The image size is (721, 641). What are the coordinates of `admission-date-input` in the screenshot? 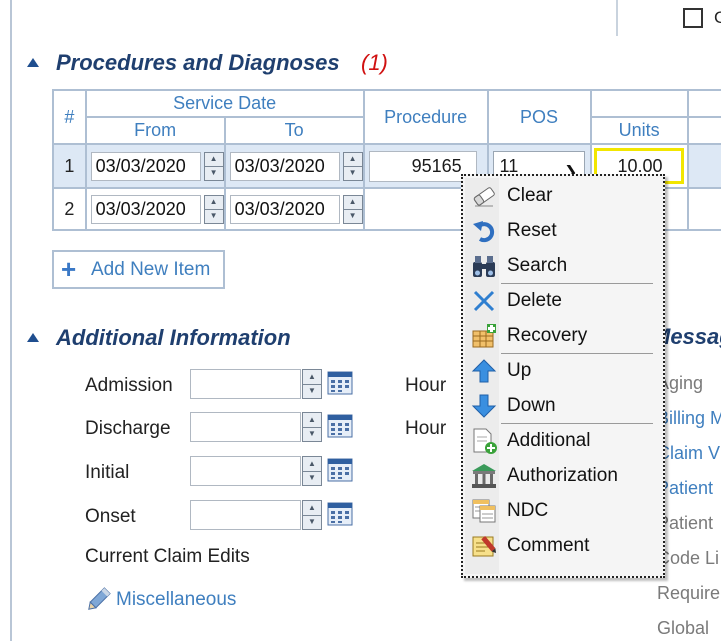 It's located at (245, 384).